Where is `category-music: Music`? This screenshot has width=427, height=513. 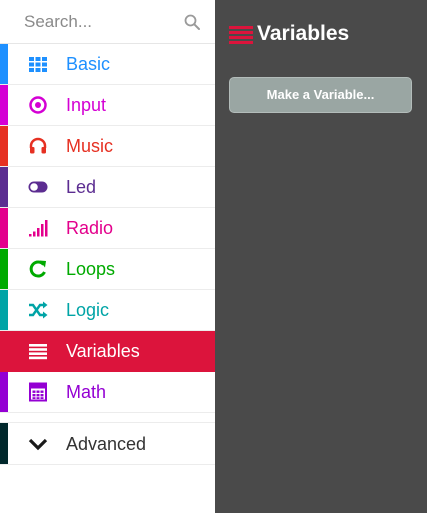
category-music: Music is located at coordinates (107, 146).